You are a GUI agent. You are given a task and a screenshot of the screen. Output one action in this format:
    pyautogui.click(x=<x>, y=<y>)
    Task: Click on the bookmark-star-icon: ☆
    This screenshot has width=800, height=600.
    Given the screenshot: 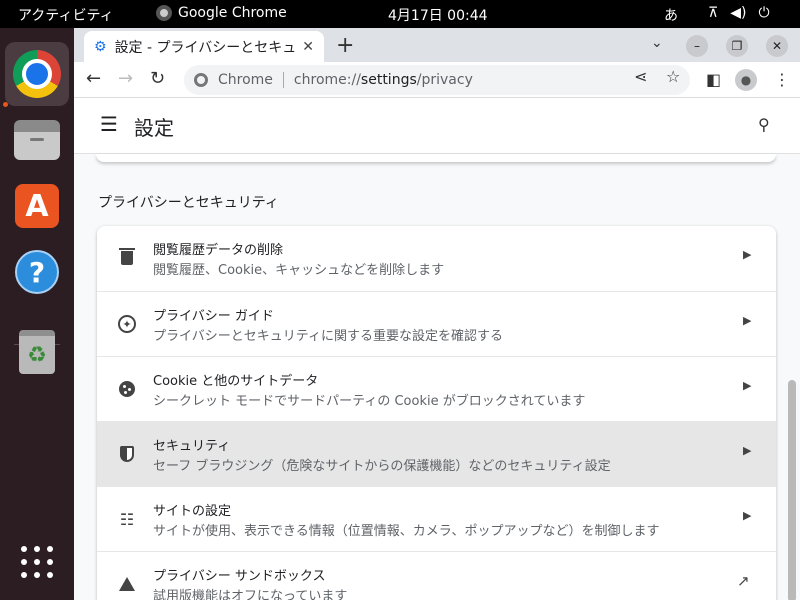 What is the action you would take?
    pyautogui.click(x=673, y=76)
    